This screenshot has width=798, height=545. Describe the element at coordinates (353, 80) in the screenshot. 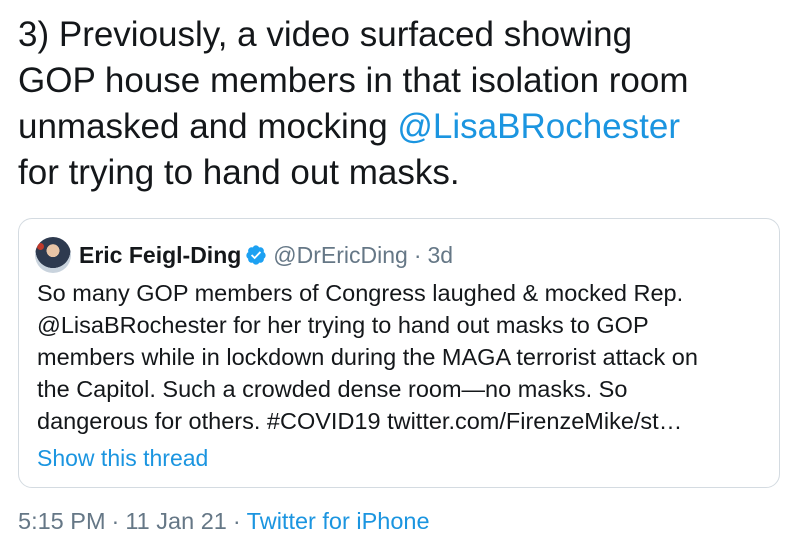

I see `tweet-line: GOP house members in that isolation room` at that location.